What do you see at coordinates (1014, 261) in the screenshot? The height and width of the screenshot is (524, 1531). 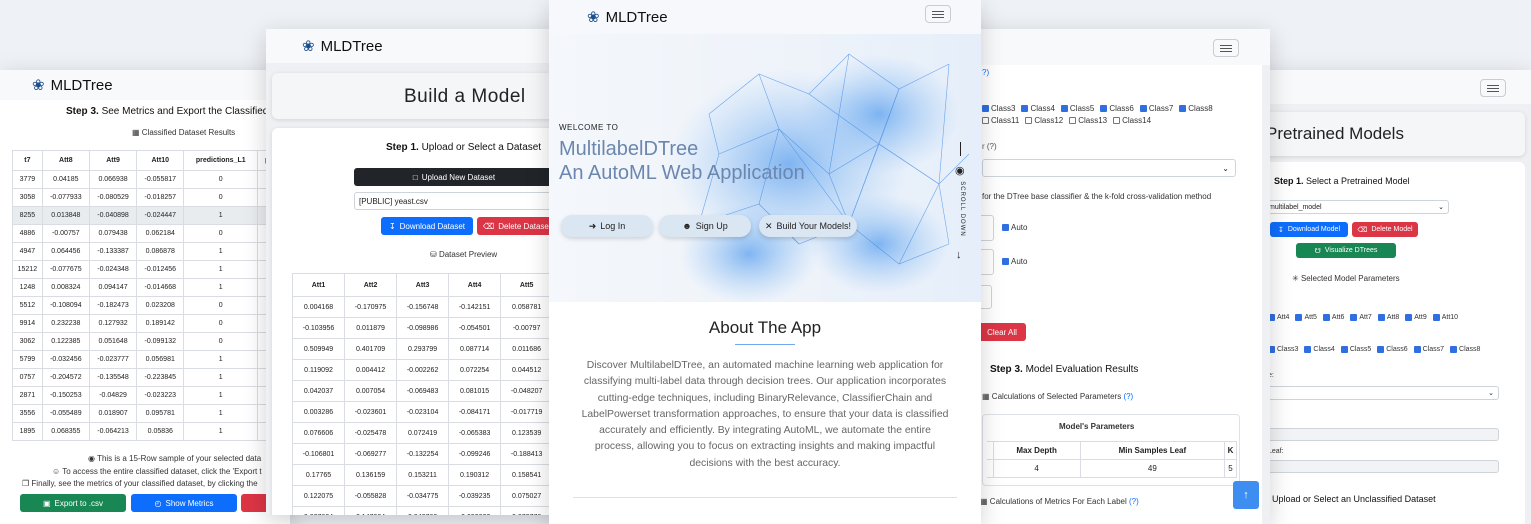 I see `auto-checkbox-2: Auto` at bounding box center [1014, 261].